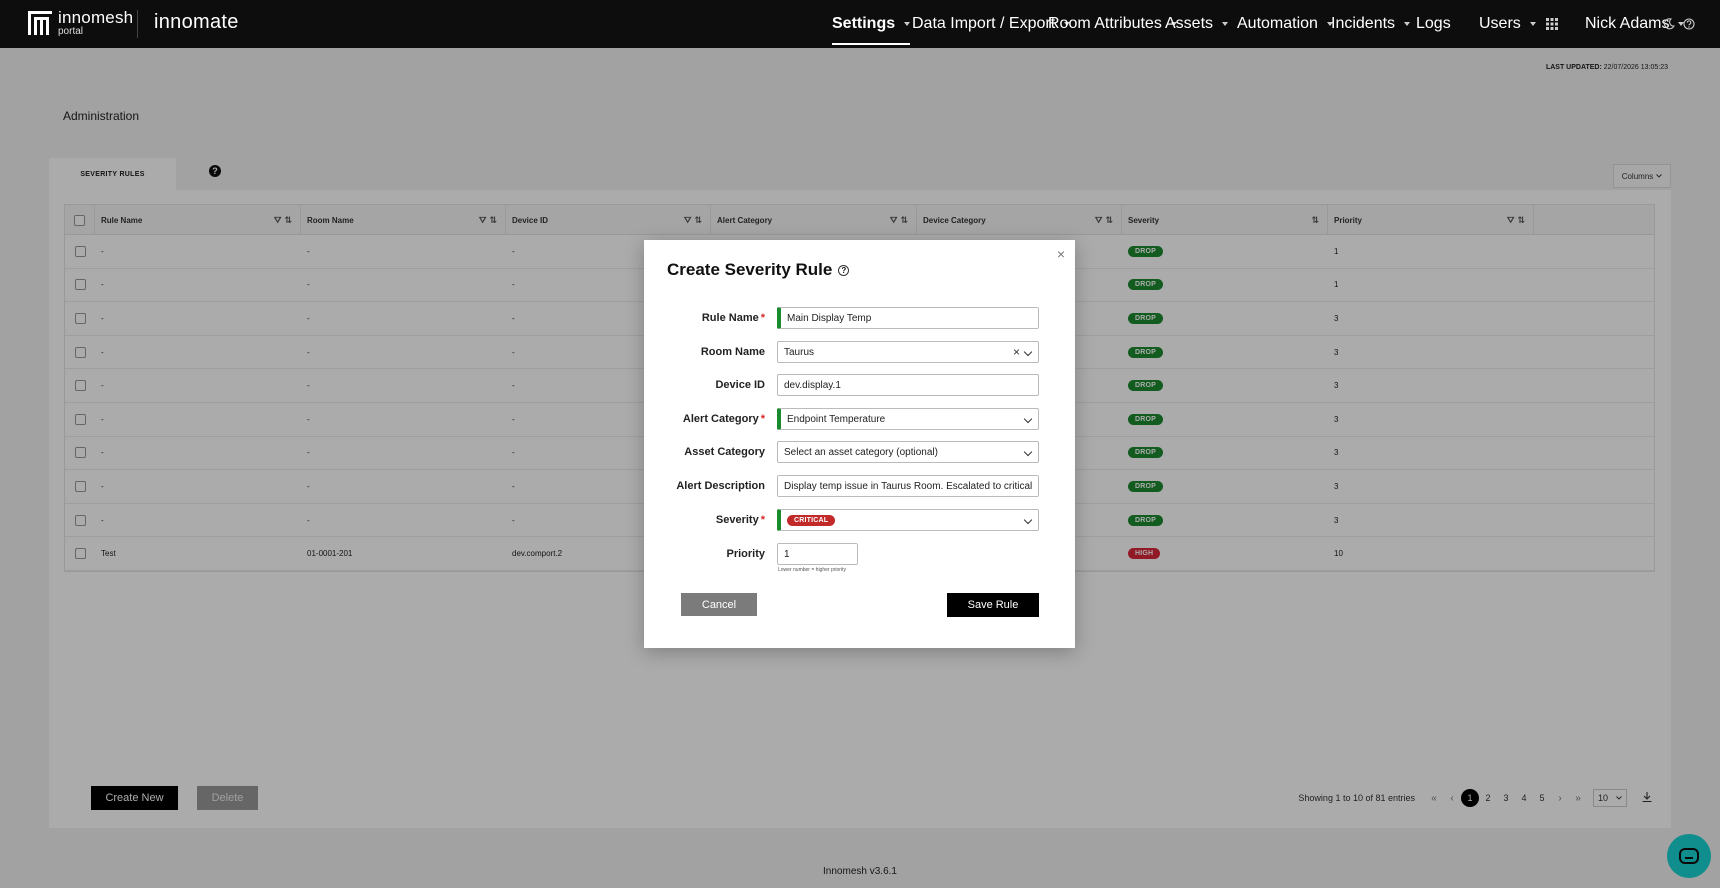  What do you see at coordinates (836, 419) in the screenshot?
I see `alert-category-value: Endpoint Temperature` at bounding box center [836, 419].